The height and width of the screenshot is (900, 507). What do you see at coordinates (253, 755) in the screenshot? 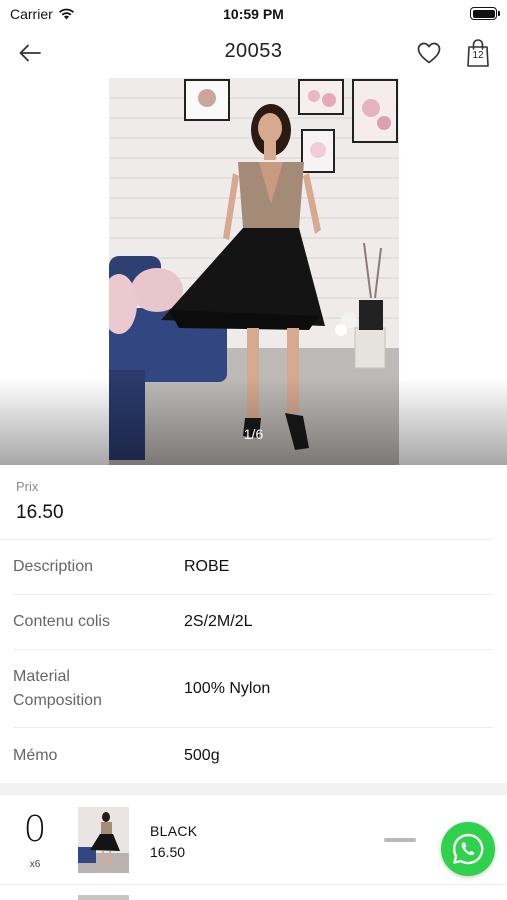
I see `attribute-row: Mémo 500g` at bounding box center [253, 755].